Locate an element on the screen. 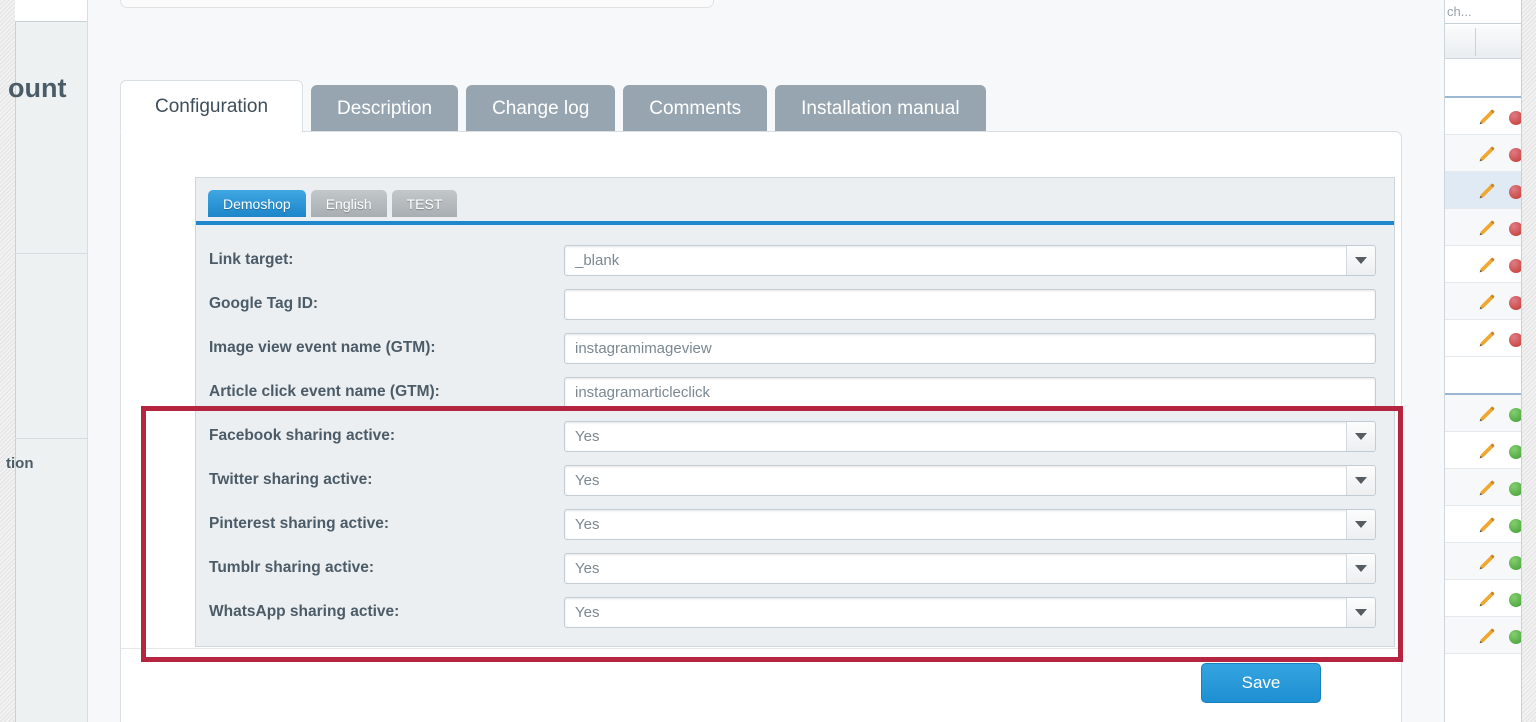 The height and width of the screenshot is (722, 1536). field-row-tumblr-sharing: Tumblr sharing active: Yes is located at coordinates (795, 568).